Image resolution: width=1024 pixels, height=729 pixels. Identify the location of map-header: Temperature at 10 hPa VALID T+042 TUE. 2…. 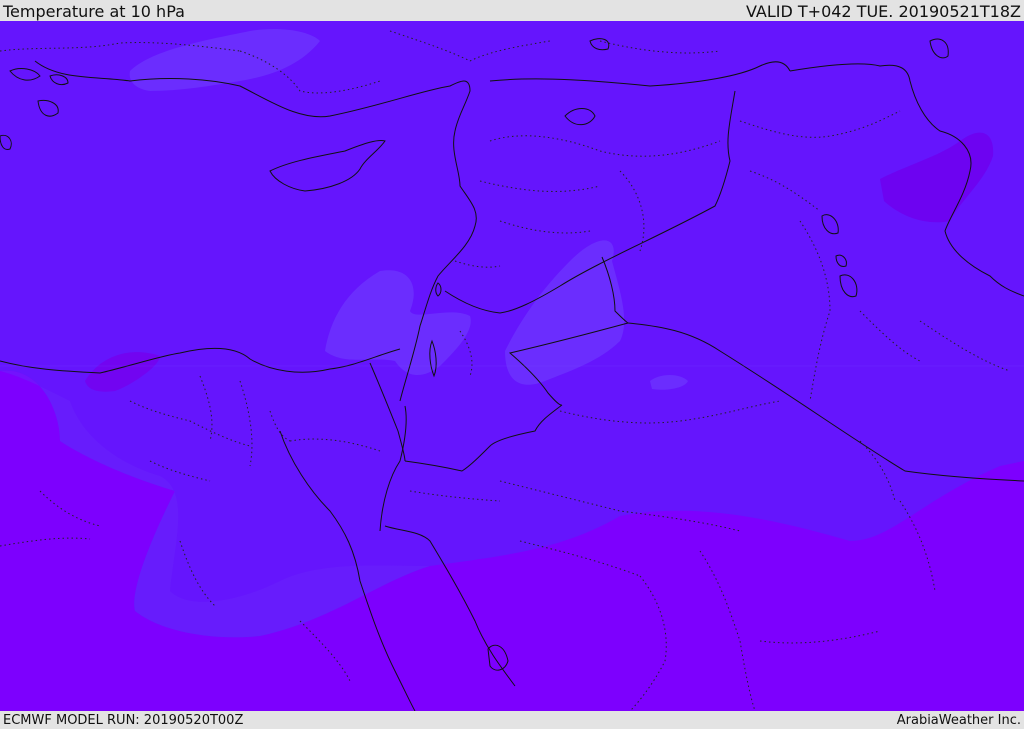
(512, 10).